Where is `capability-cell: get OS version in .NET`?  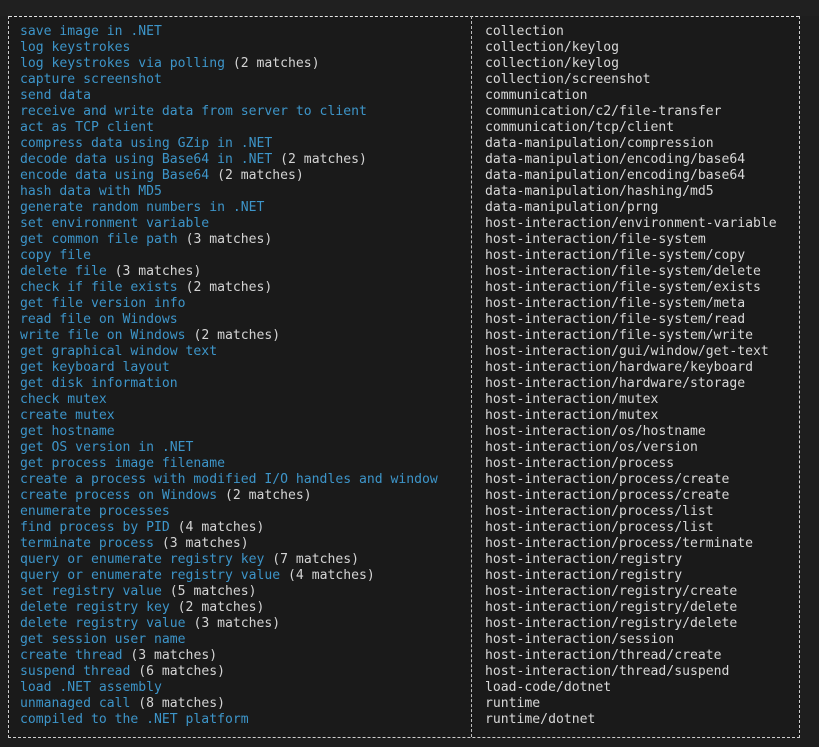 capability-cell: get OS version in .NET is located at coordinates (106, 448).